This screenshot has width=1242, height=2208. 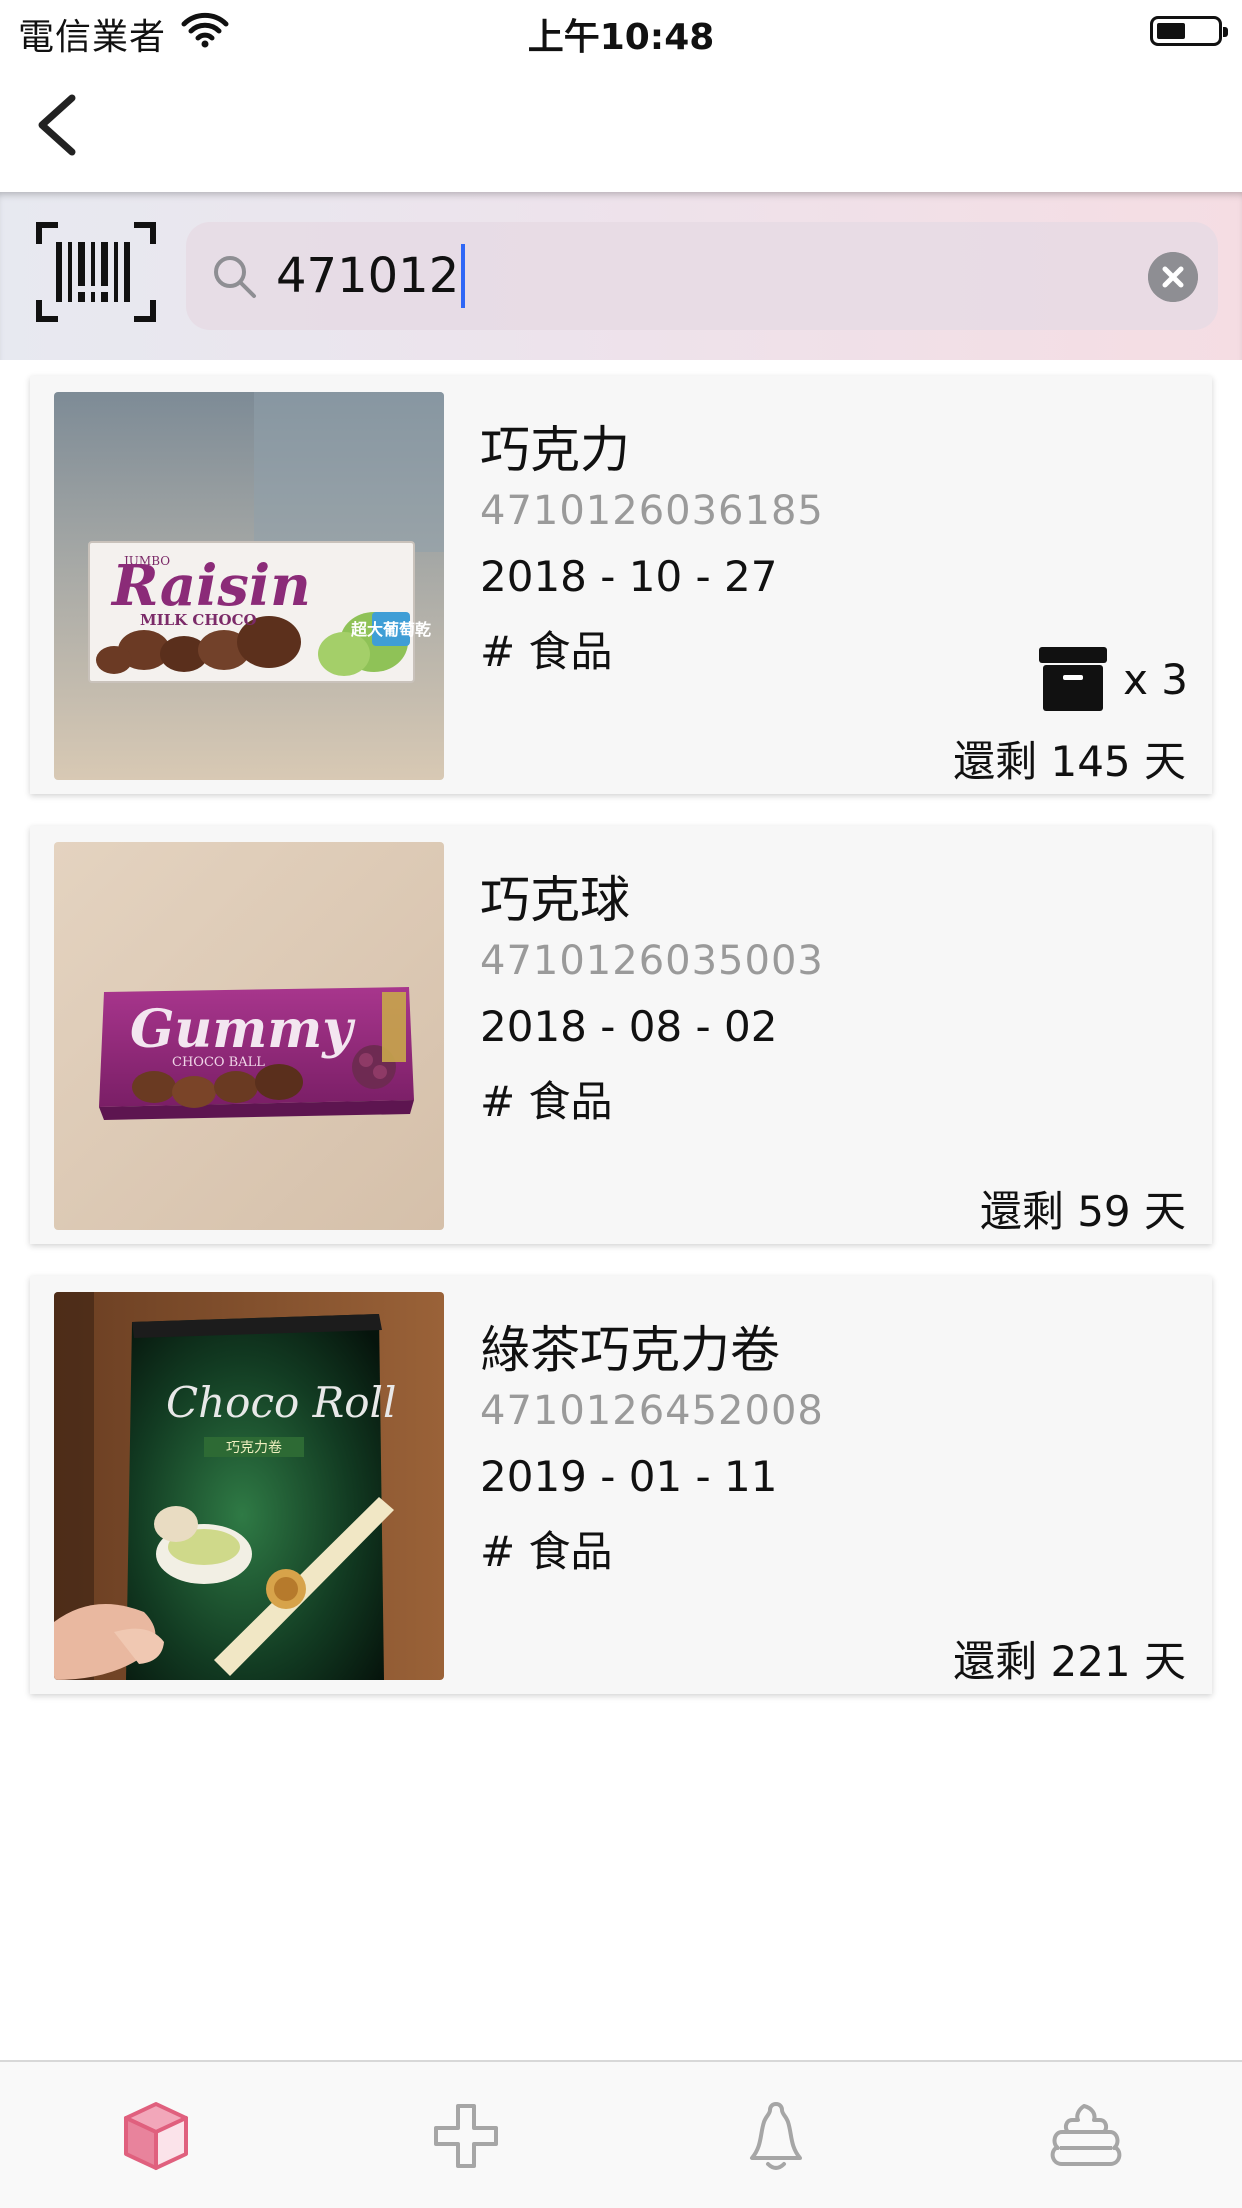 I want to click on product-date: 2019 - 01 - 11, so click(x=629, y=1476).